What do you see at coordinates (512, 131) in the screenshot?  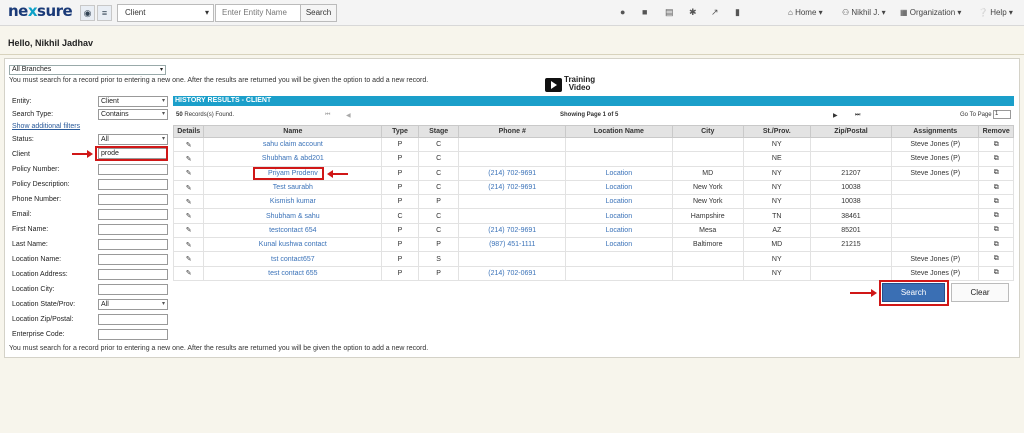 I see `column-header: Phone #` at bounding box center [512, 131].